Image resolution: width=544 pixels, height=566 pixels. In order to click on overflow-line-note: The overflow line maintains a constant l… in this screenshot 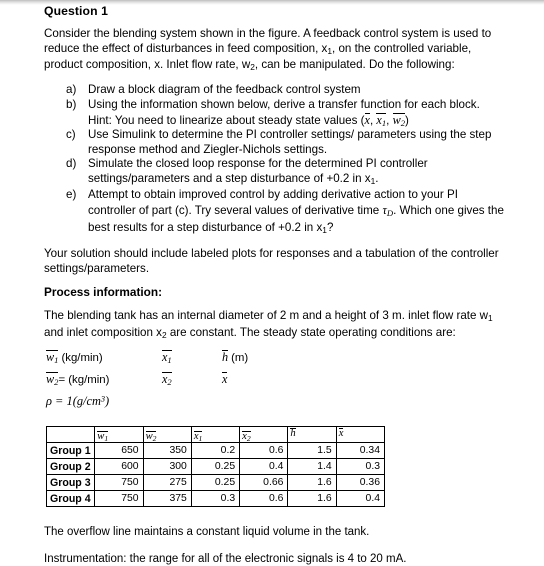, I will do `click(207, 532)`.